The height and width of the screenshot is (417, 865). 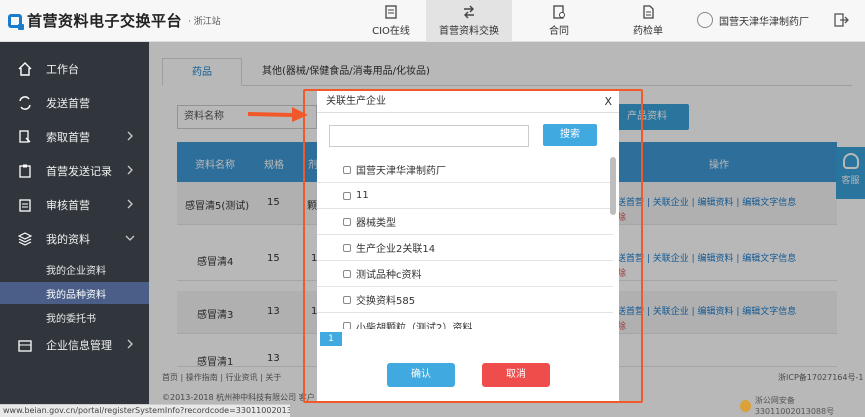 What do you see at coordinates (559, 21) in the screenshot?
I see `nav-contract: 合同` at bounding box center [559, 21].